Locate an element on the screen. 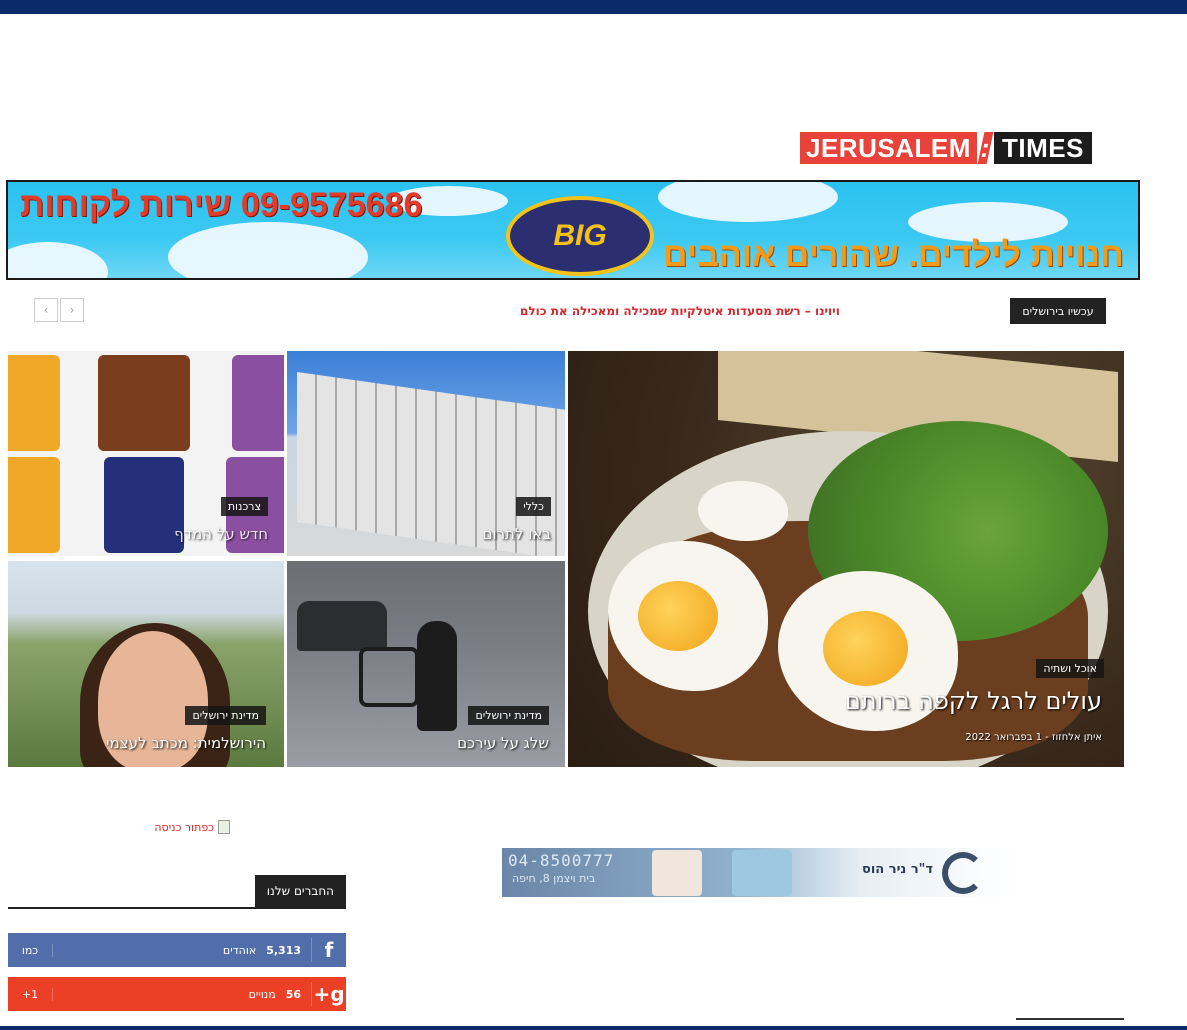  article-meta: איתן אלחזוז - 1 בפברואר 2022 is located at coordinates (1033, 737).